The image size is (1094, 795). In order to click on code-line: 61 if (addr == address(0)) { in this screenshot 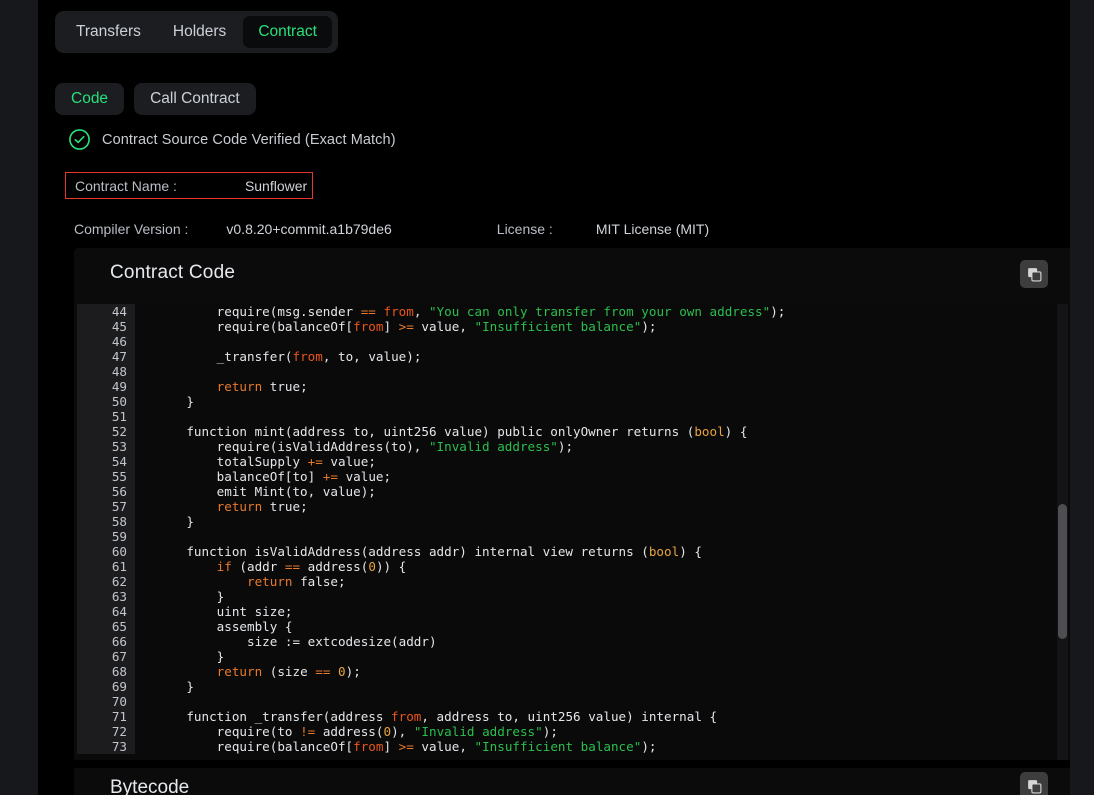, I will do `click(573, 567)`.